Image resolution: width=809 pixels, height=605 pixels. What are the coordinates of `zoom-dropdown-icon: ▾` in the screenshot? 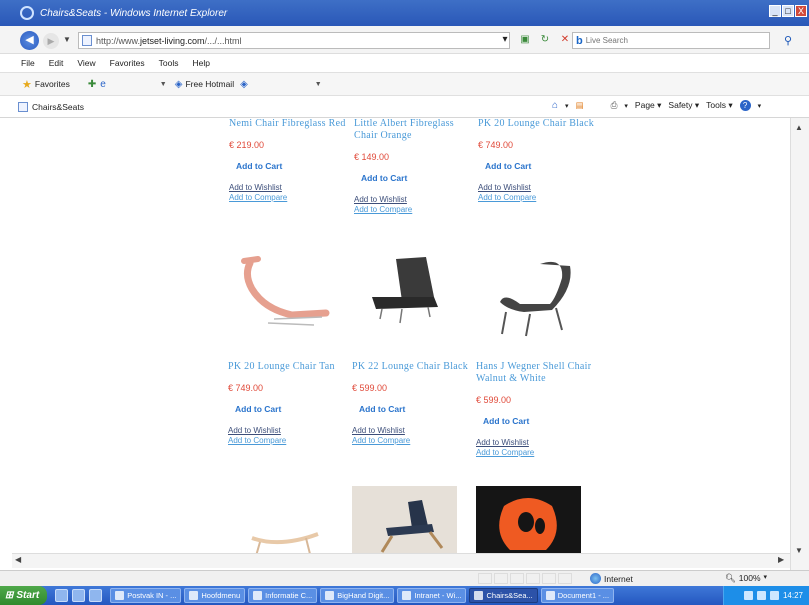 It's located at (766, 578).